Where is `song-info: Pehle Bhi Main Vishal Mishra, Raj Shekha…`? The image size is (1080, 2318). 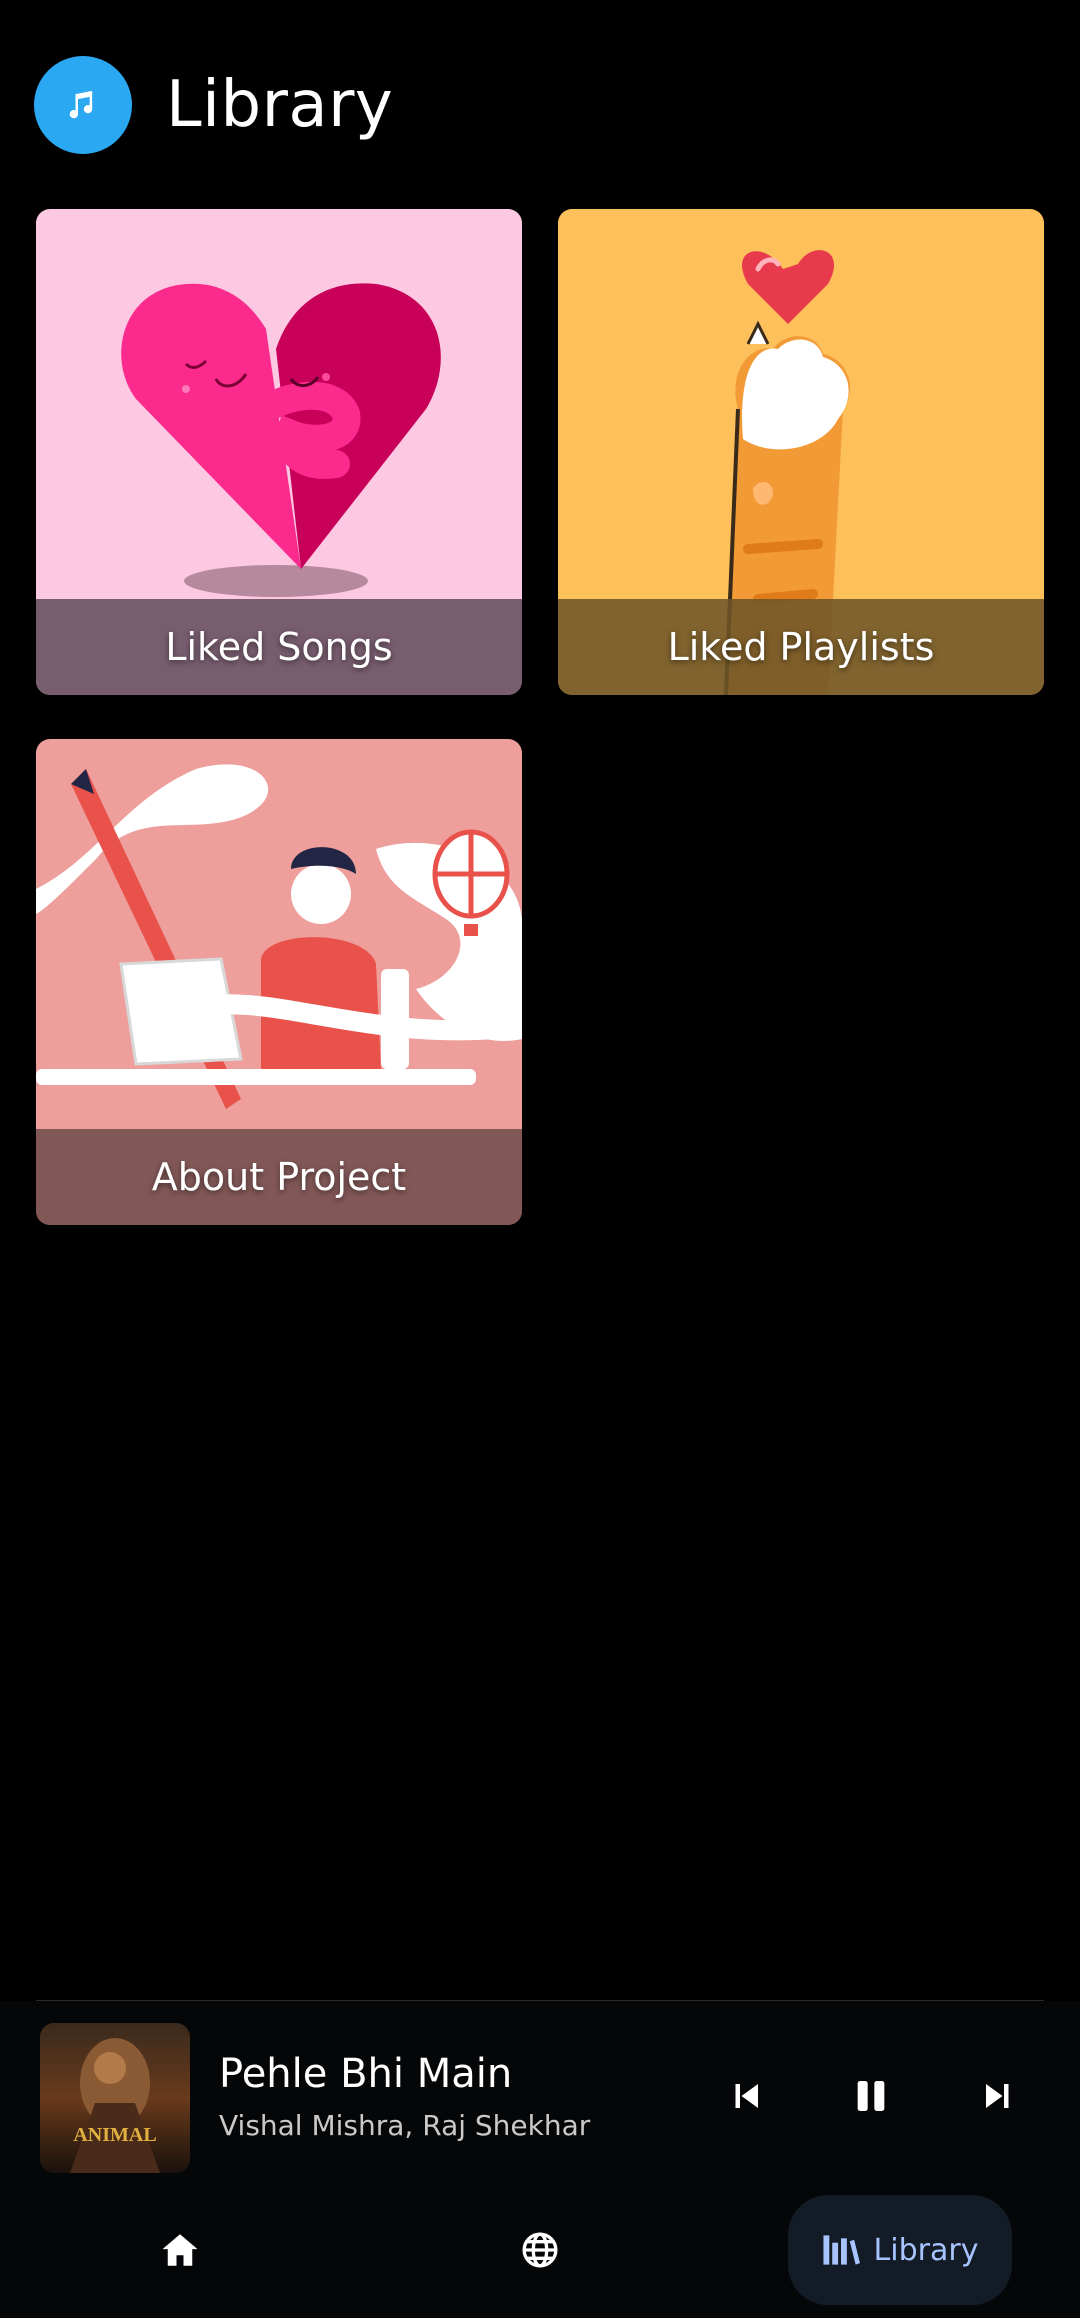 song-info: Pehle Bhi Main Vishal Mishra, Raj Shekha… is located at coordinates (404, 2096).